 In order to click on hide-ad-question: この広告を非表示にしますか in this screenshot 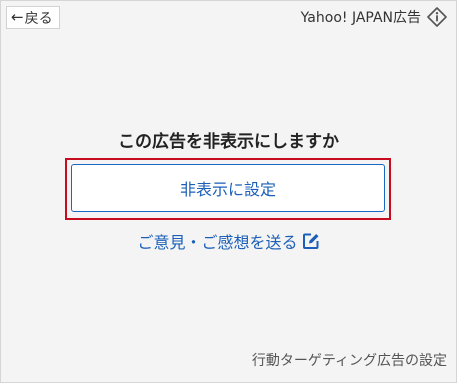, I will do `click(228, 142)`.